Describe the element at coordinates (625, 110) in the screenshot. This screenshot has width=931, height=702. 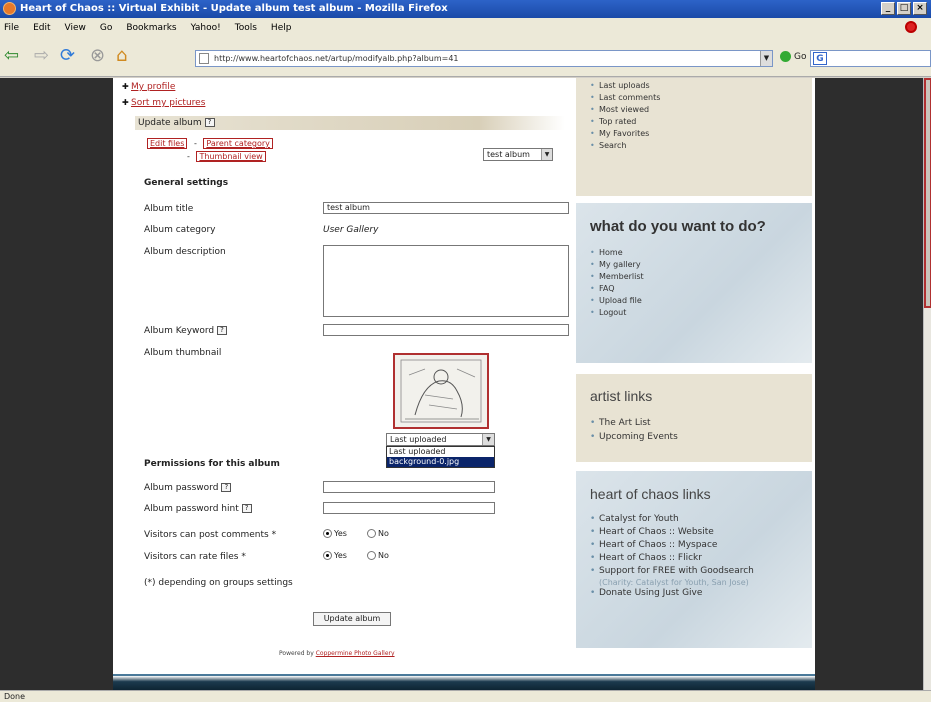
I see `most-viewed-link: Most viewed` at that location.